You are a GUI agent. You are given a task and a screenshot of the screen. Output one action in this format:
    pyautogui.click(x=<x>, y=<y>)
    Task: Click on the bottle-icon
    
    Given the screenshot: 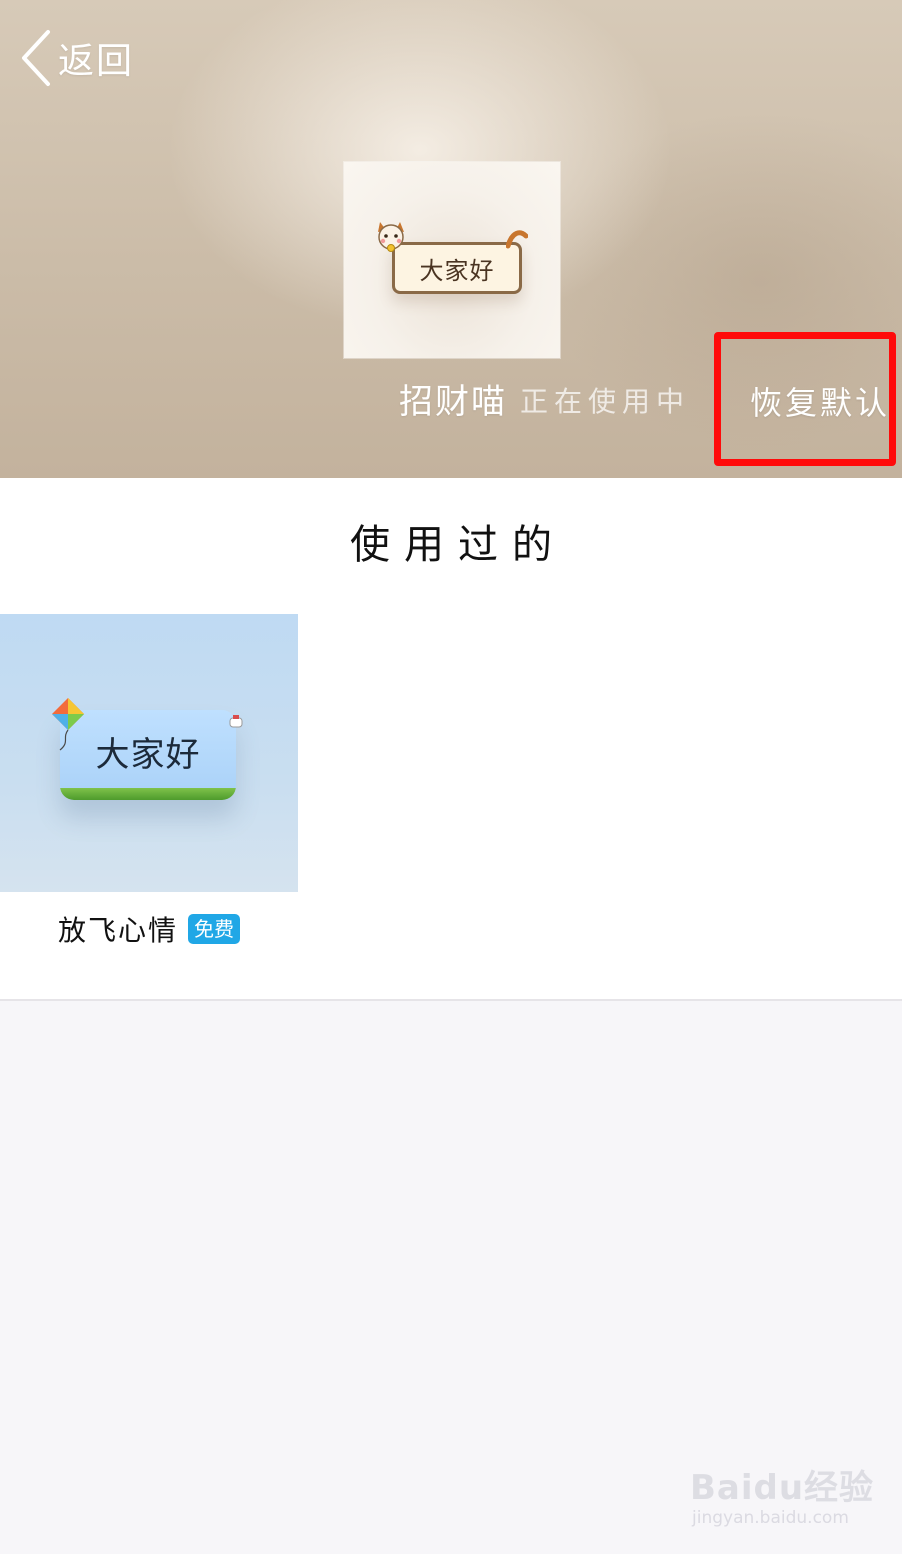 What is the action you would take?
    pyautogui.click(x=236, y=726)
    